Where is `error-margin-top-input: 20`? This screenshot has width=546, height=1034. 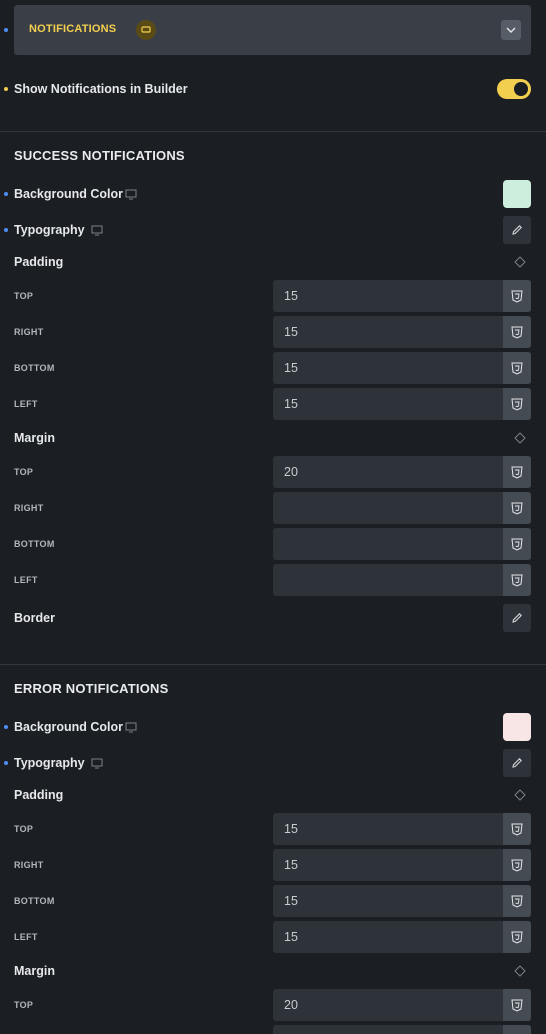
error-margin-top-input: 20 is located at coordinates (402, 1005).